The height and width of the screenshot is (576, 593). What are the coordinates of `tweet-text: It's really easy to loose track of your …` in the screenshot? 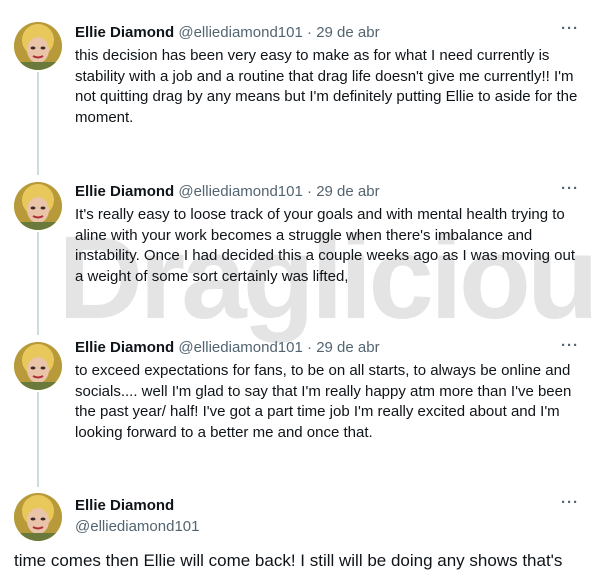 It's located at (325, 245).